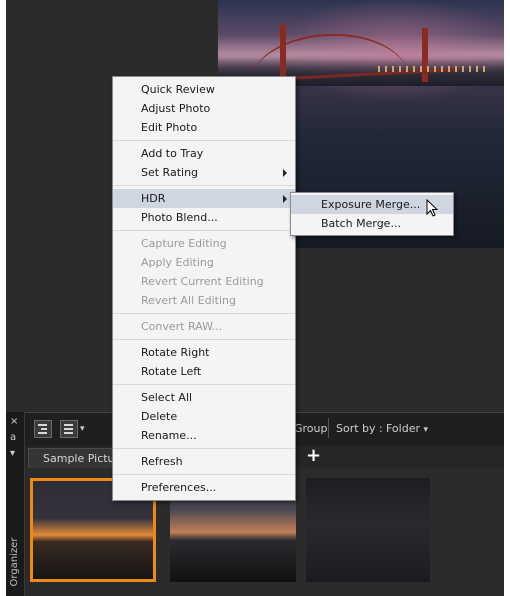 The height and width of the screenshot is (596, 510). What do you see at coordinates (425, 55) in the screenshot?
I see `bridge-tower` at bounding box center [425, 55].